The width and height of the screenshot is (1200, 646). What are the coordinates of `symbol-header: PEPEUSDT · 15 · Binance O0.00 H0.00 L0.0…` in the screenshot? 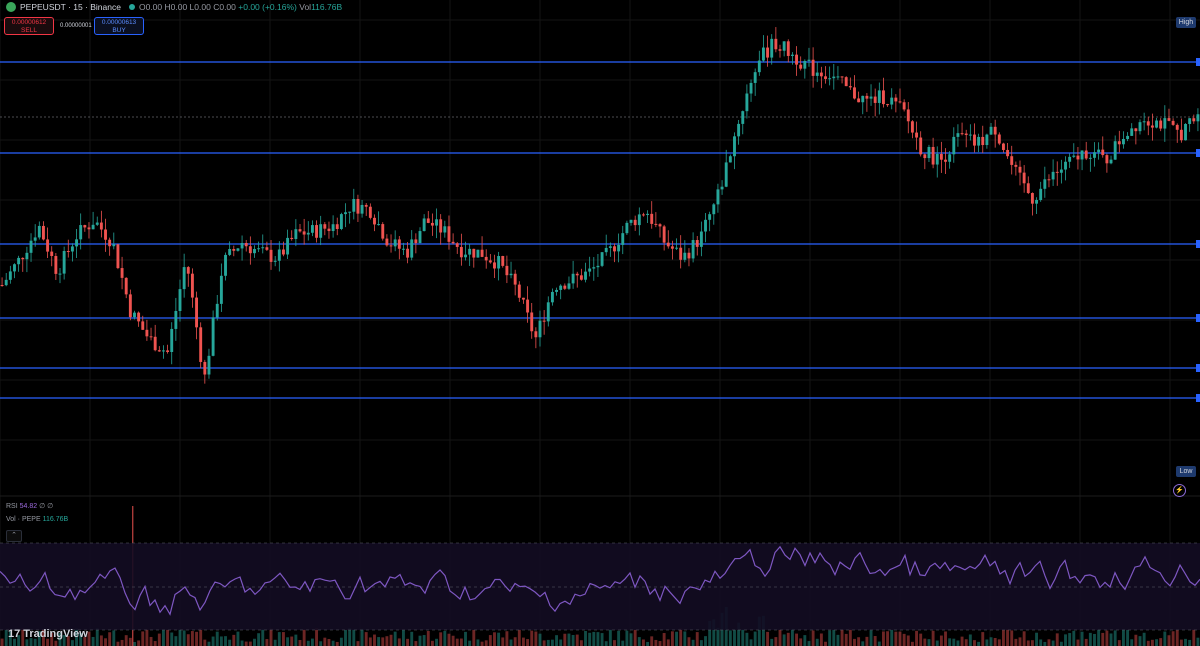 It's located at (174, 7).